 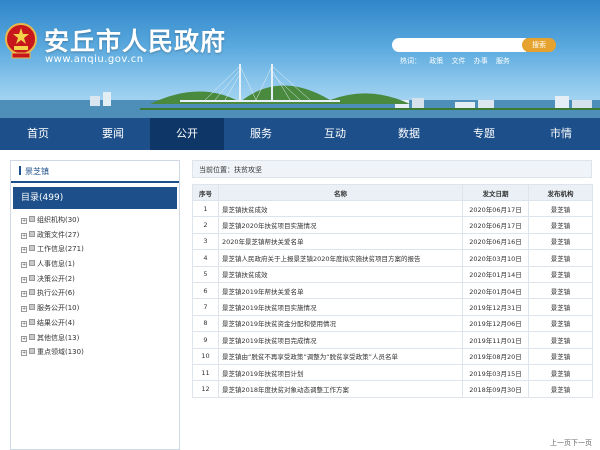 What do you see at coordinates (409, 134) in the screenshot?
I see `nav-item-data: 数据` at bounding box center [409, 134].